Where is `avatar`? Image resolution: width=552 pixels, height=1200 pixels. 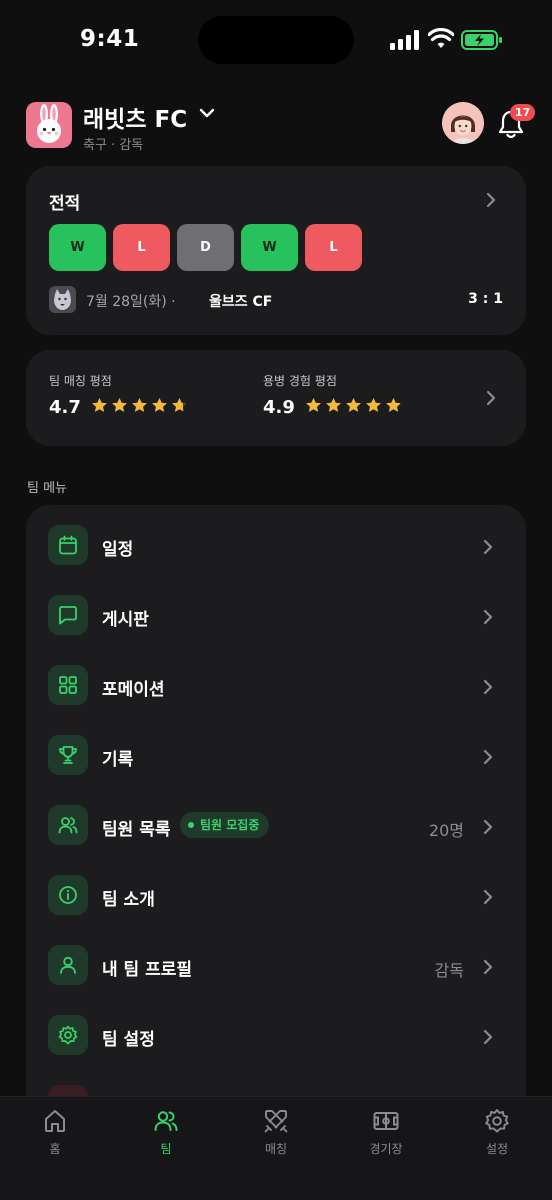 avatar is located at coordinates (463, 123).